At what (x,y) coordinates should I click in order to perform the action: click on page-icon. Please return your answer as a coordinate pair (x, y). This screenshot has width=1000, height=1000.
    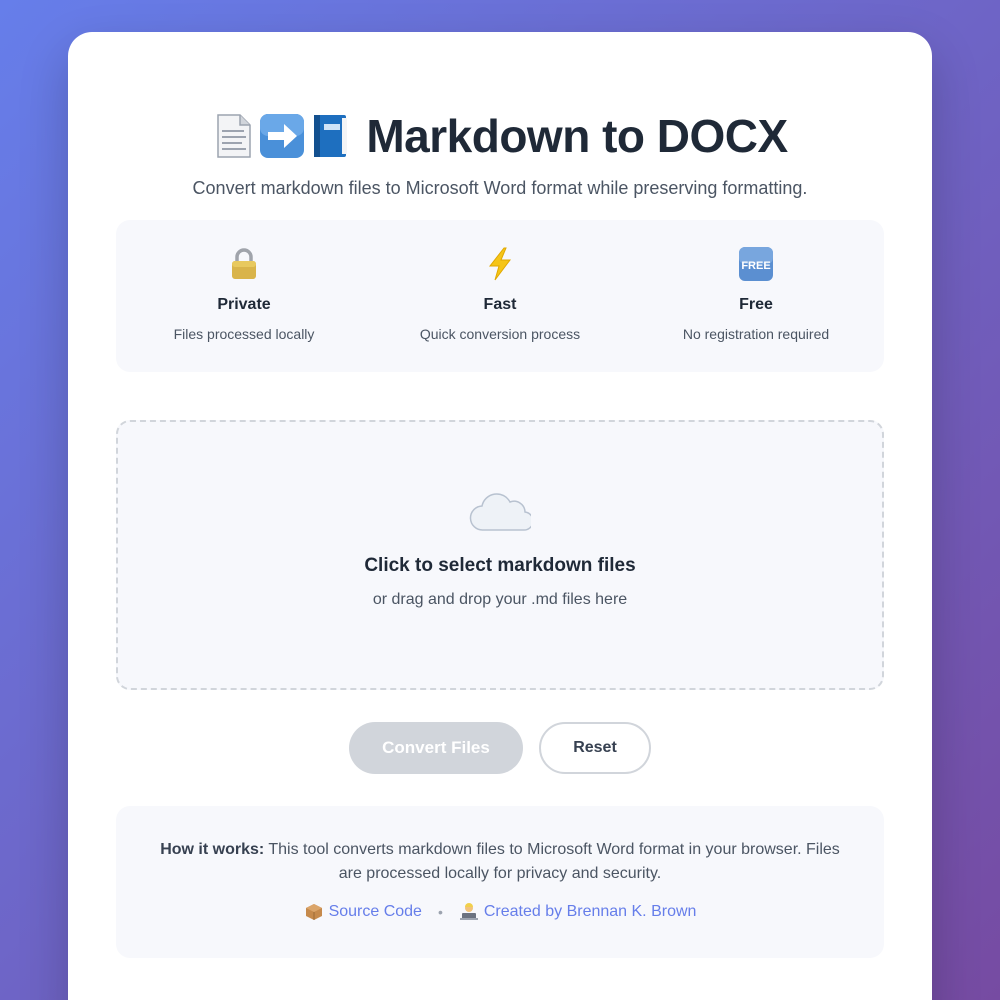
    Looking at the image, I should click on (234, 136).